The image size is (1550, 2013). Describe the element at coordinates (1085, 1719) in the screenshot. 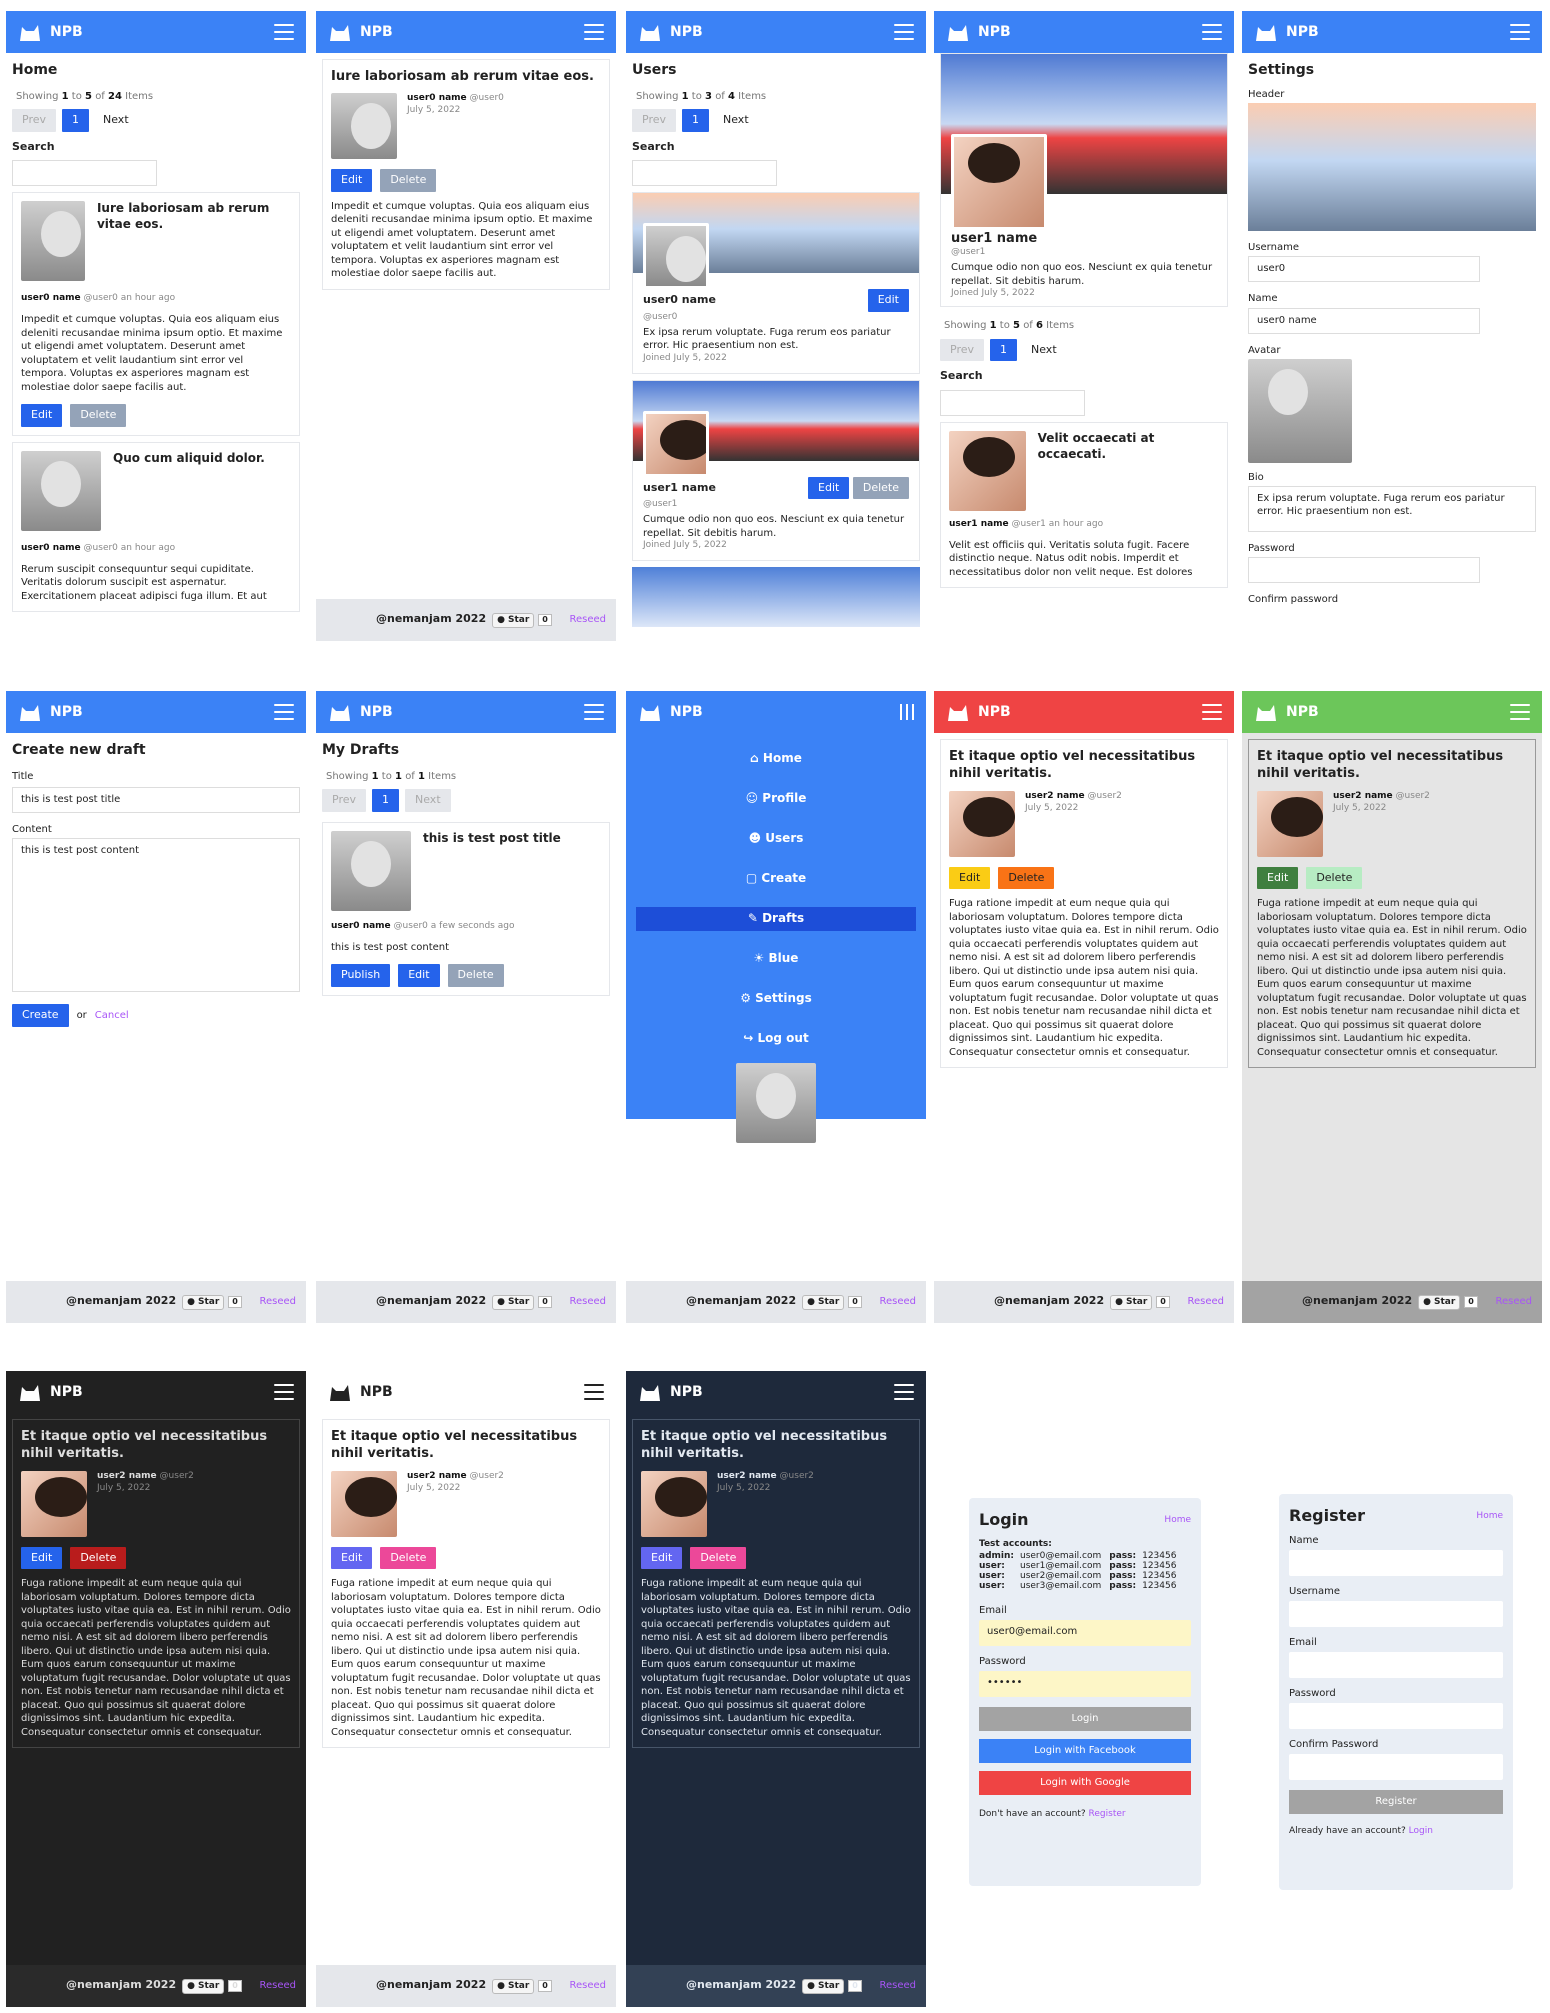

I see `login-button: Login` at that location.